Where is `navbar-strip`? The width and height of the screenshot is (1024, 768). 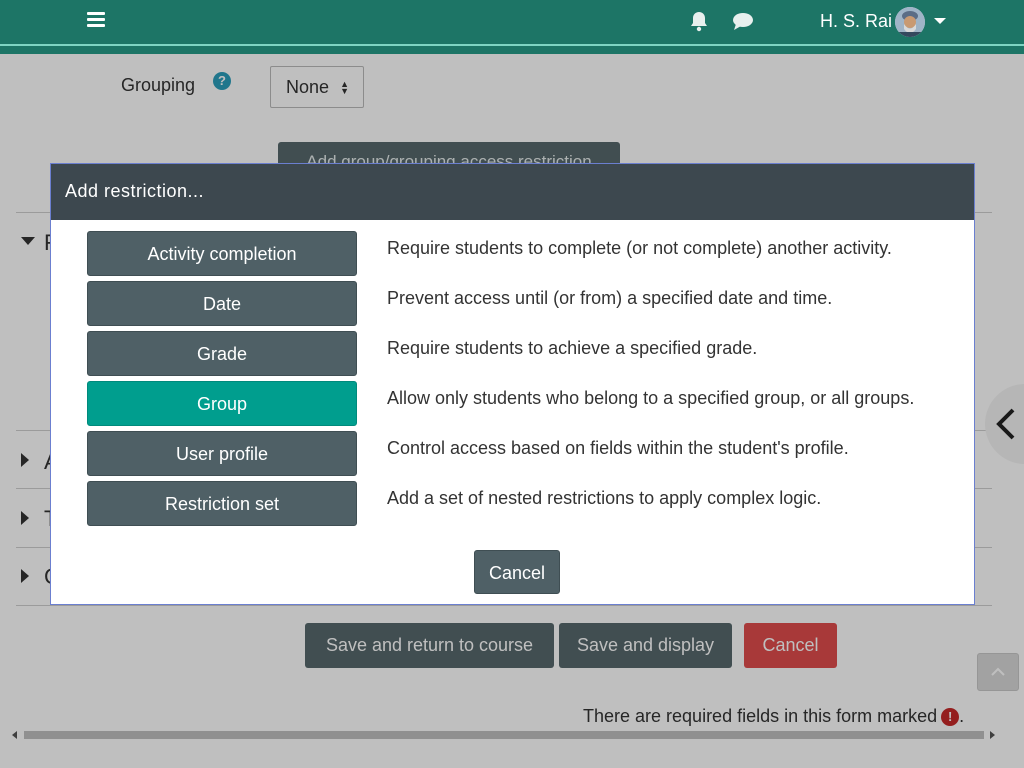
navbar-strip is located at coordinates (512, 50).